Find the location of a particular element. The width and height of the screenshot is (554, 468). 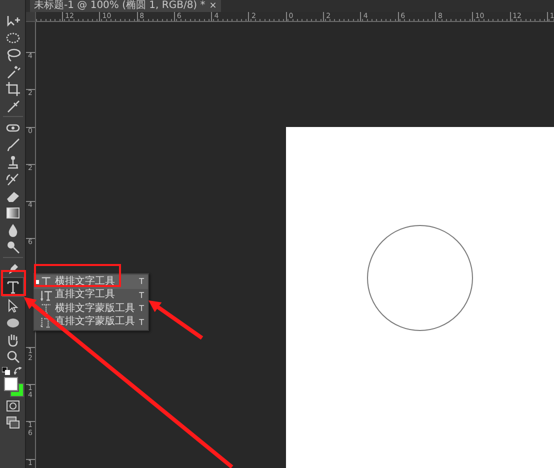

menu-item: 直排文字工具 T is located at coordinates (91, 295).